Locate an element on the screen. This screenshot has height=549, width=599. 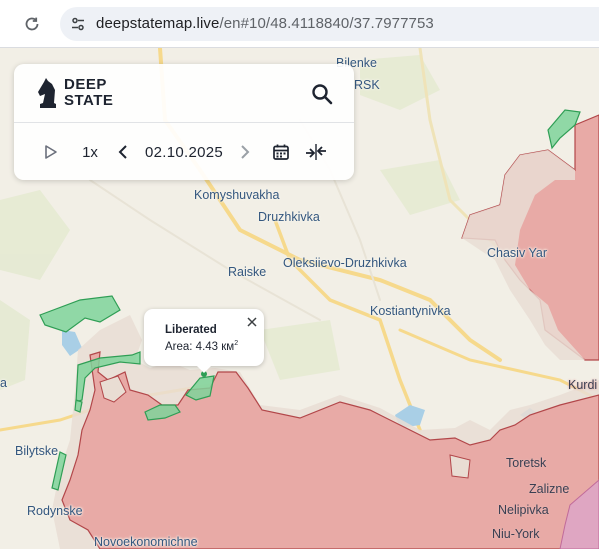
deepstate-logo: DEEP STATE is located at coordinates (80, 93).